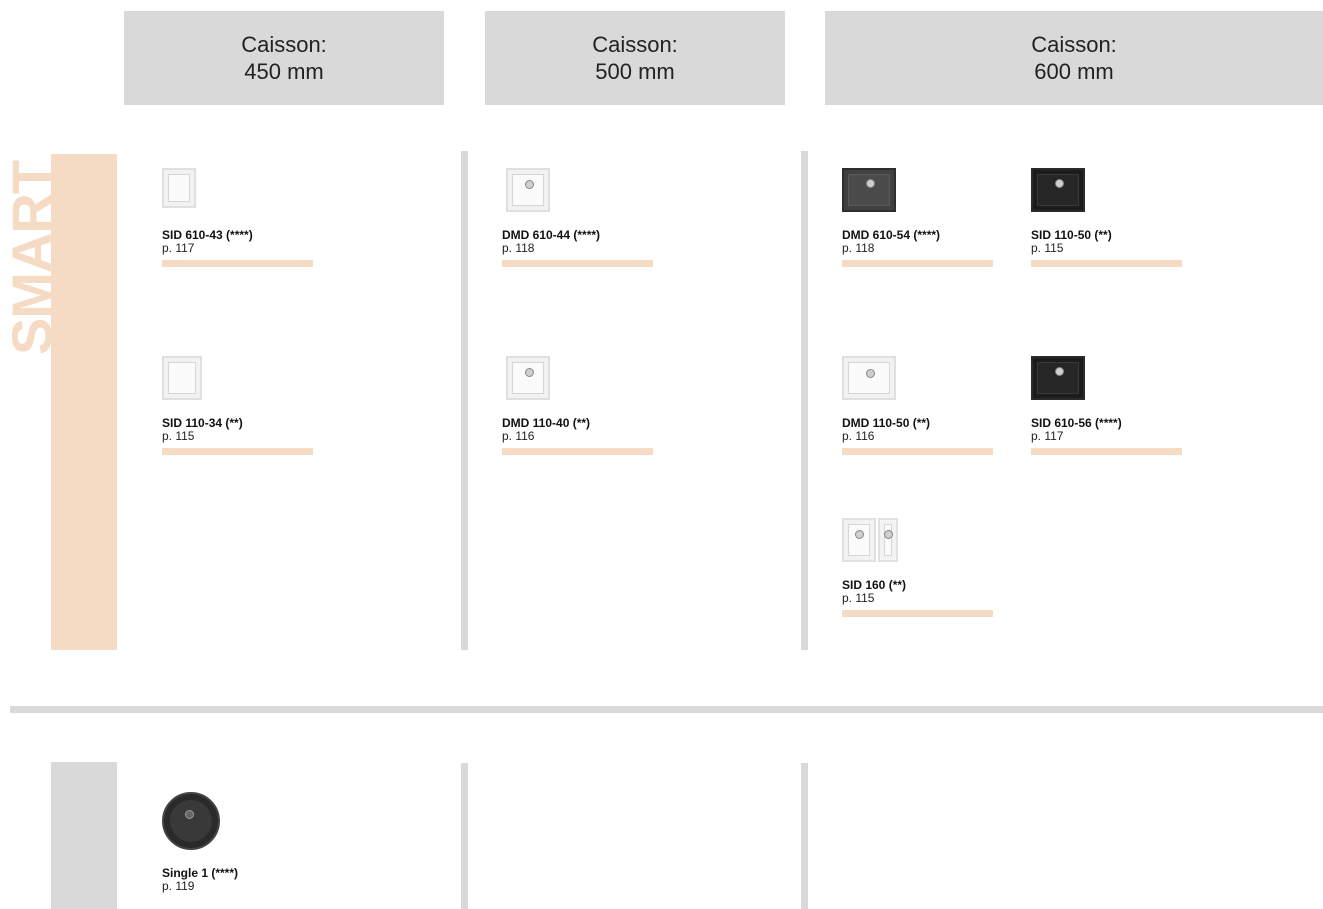 This screenshot has width=1323, height=909. What do you see at coordinates (918, 217) in the screenshot?
I see `product-card: DMD 610-54 (****) p. 118` at bounding box center [918, 217].